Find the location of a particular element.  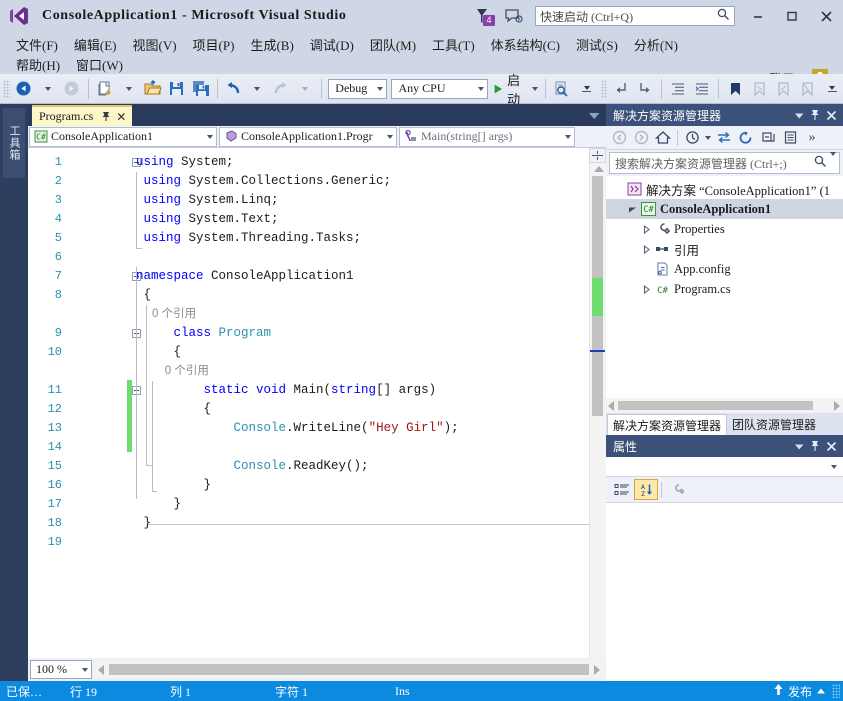

bookmark-icon is located at coordinates (735, 89).